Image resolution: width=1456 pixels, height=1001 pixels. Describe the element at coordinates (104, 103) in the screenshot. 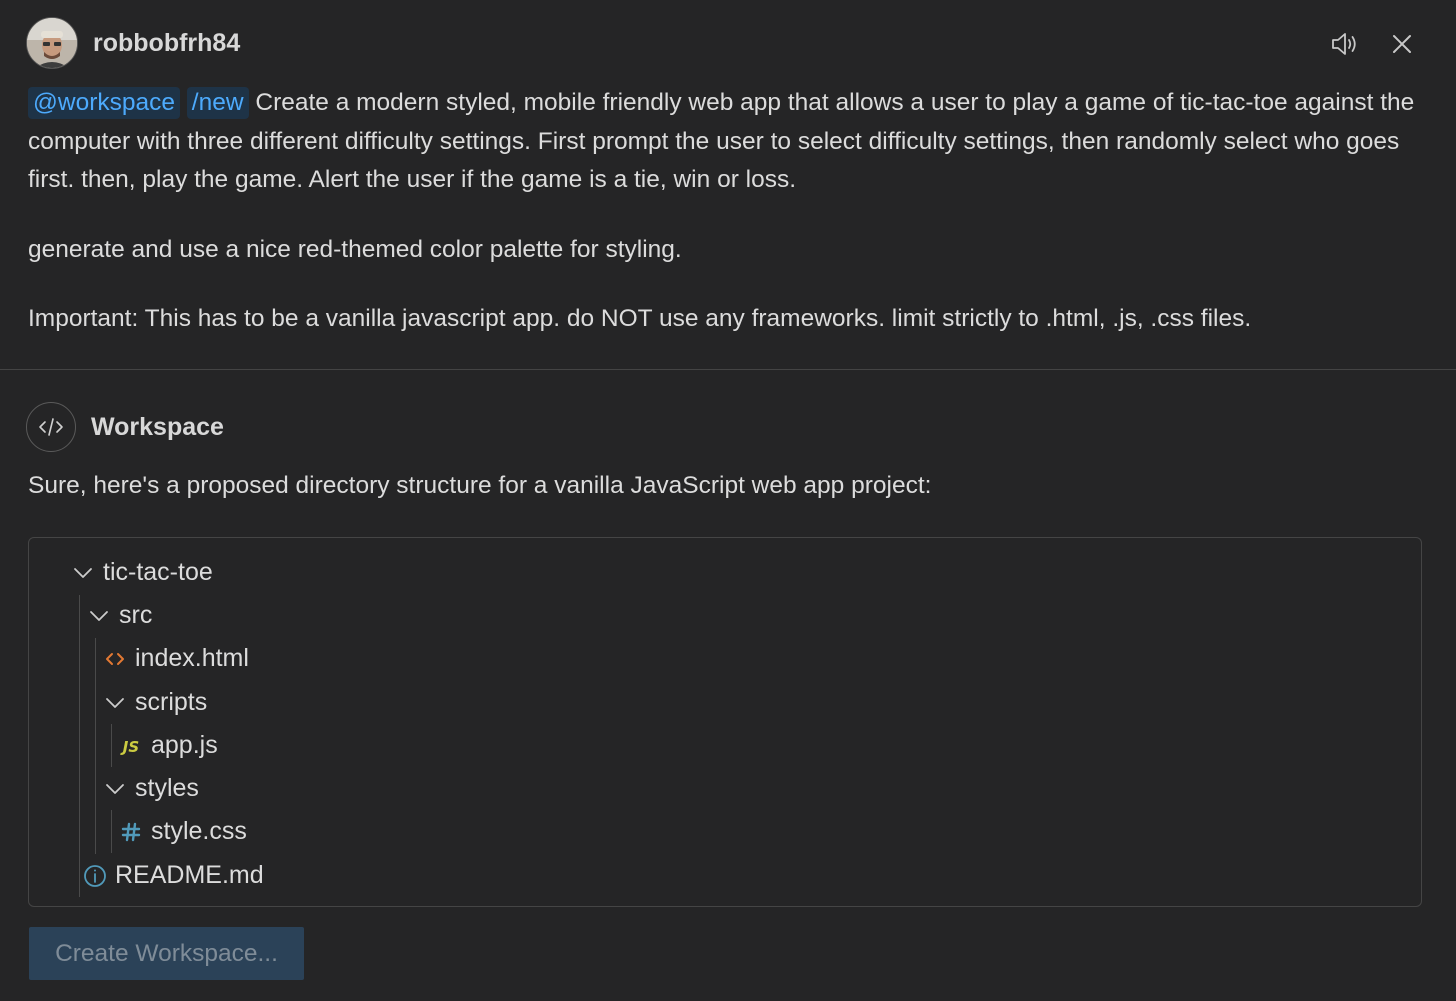

I see `agent-chip: @workspace` at that location.